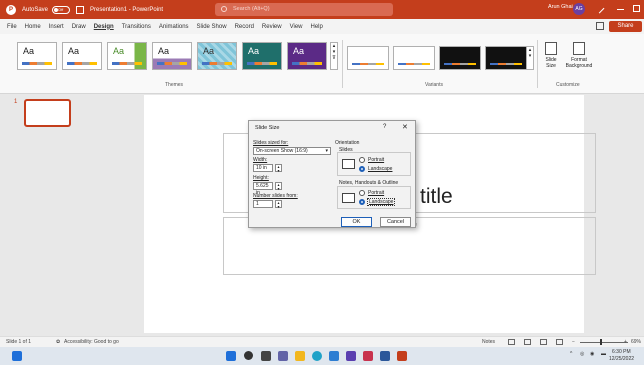 Image resolution: width=644 pixels, height=365 pixels. I want to click on desktop-icon, so click(17, 356).